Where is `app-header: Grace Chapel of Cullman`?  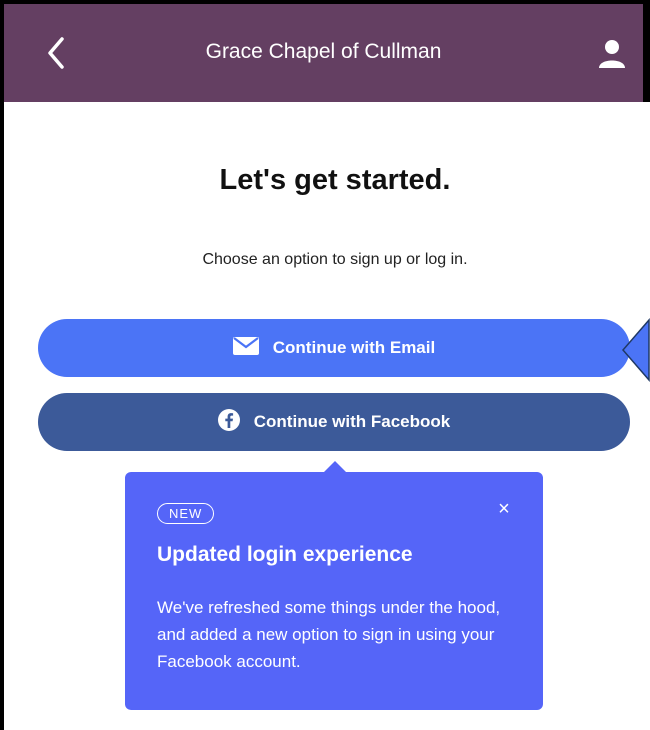
app-header: Grace Chapel of Cullman is located at coordinates (323, 53).